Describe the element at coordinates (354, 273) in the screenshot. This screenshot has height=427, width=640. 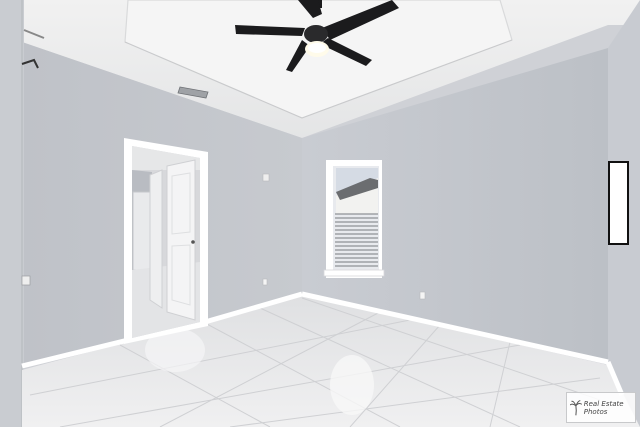
I see `window-sill` at that location.